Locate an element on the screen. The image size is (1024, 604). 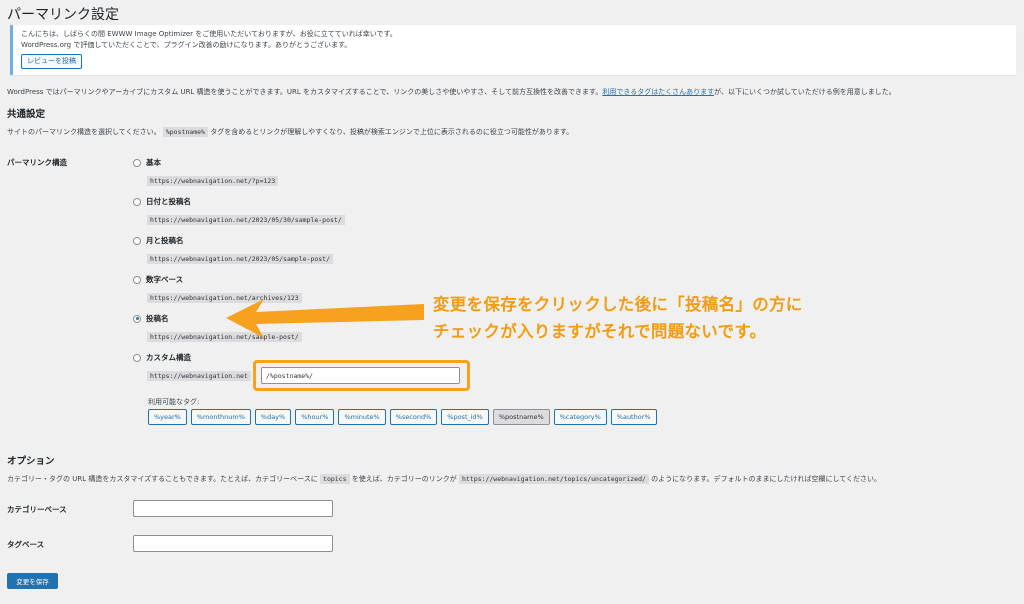
option-url: https://webnavigation.net/?p=123 is located at coordinates (213, 181).